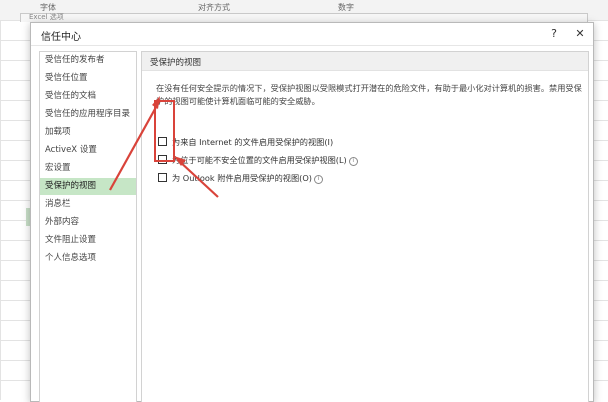 The image size is (608, 402). I want to click on arrow-line-left, so click(135, 145).